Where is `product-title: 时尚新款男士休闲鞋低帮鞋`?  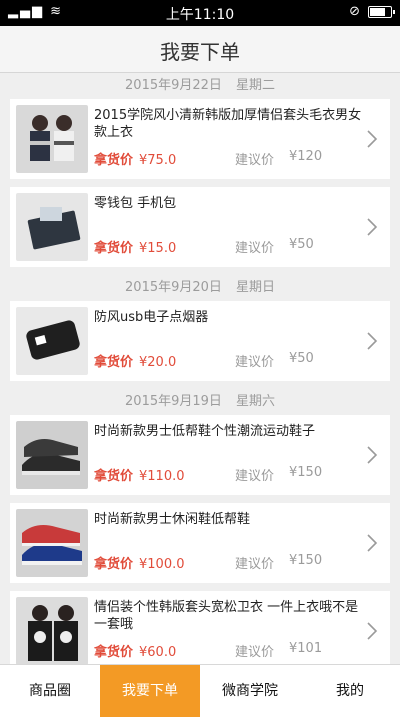 product-title: 时尚新款男士休闲鞋低帮鞋 is located at coordinates (172, 519).